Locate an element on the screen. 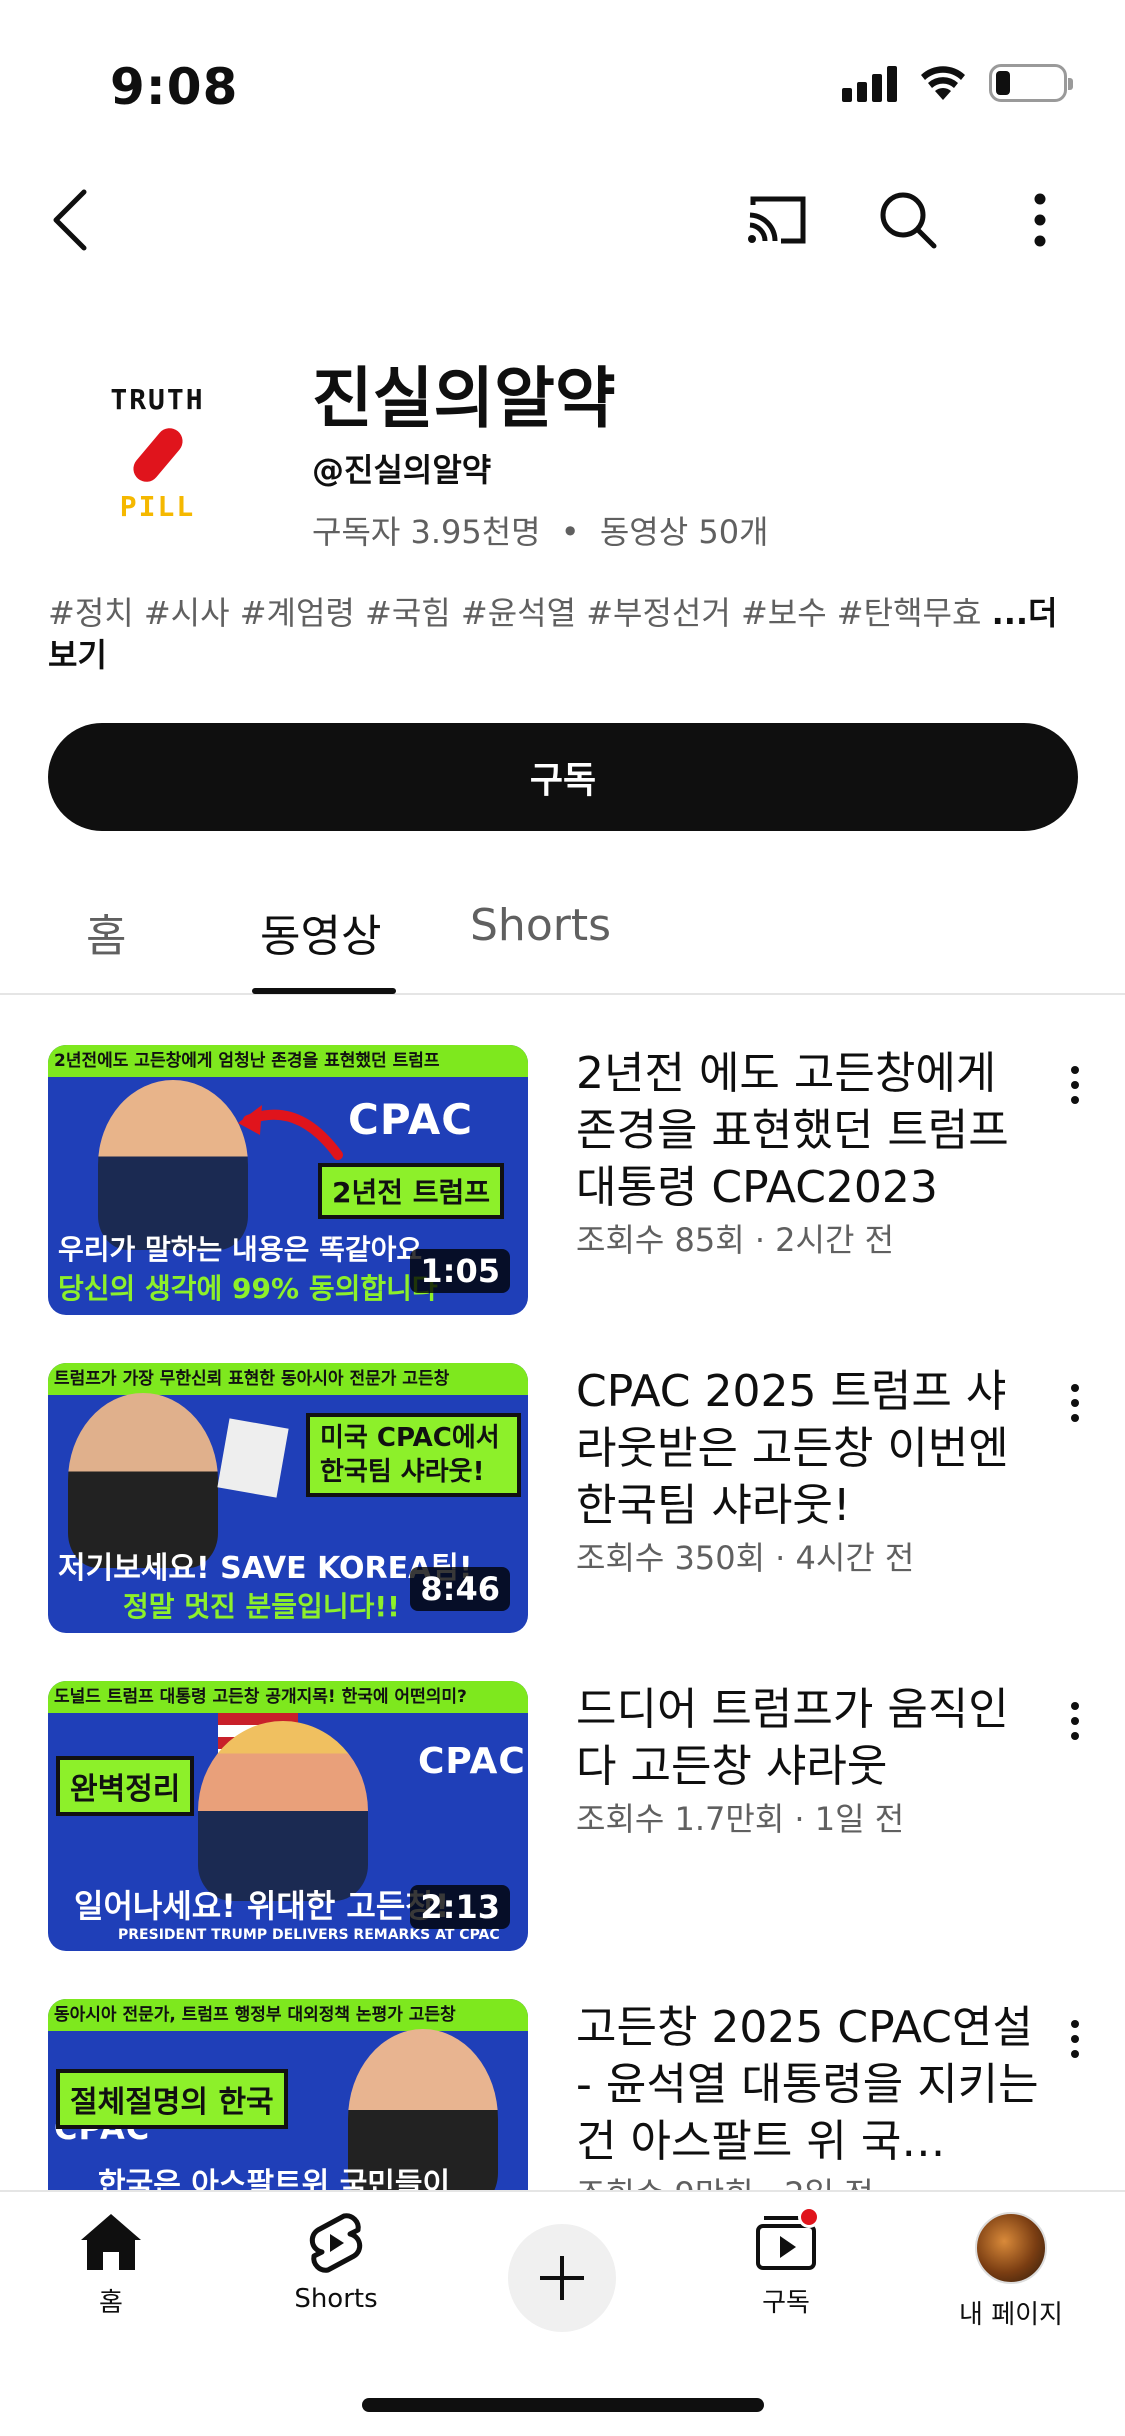 Image resolution: width=1125 pixels, height=2436 pixels. video-meta: 조회수 350회 · 4시간 전 is located at coordinates (745, 1558).